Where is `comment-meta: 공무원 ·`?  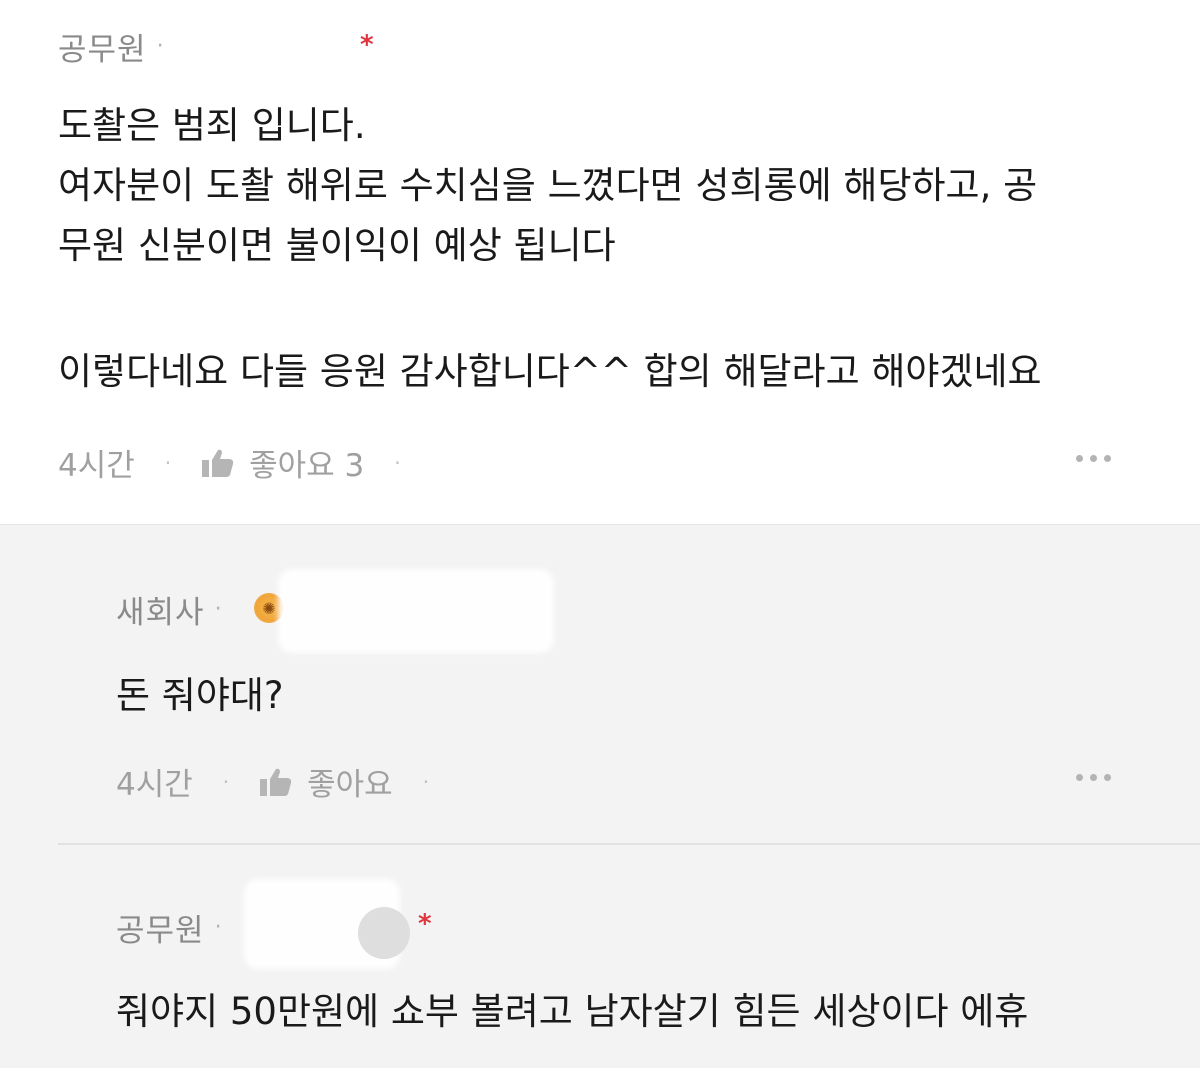 comment-meta: 공무원 · is located at coordinates (116, 46).